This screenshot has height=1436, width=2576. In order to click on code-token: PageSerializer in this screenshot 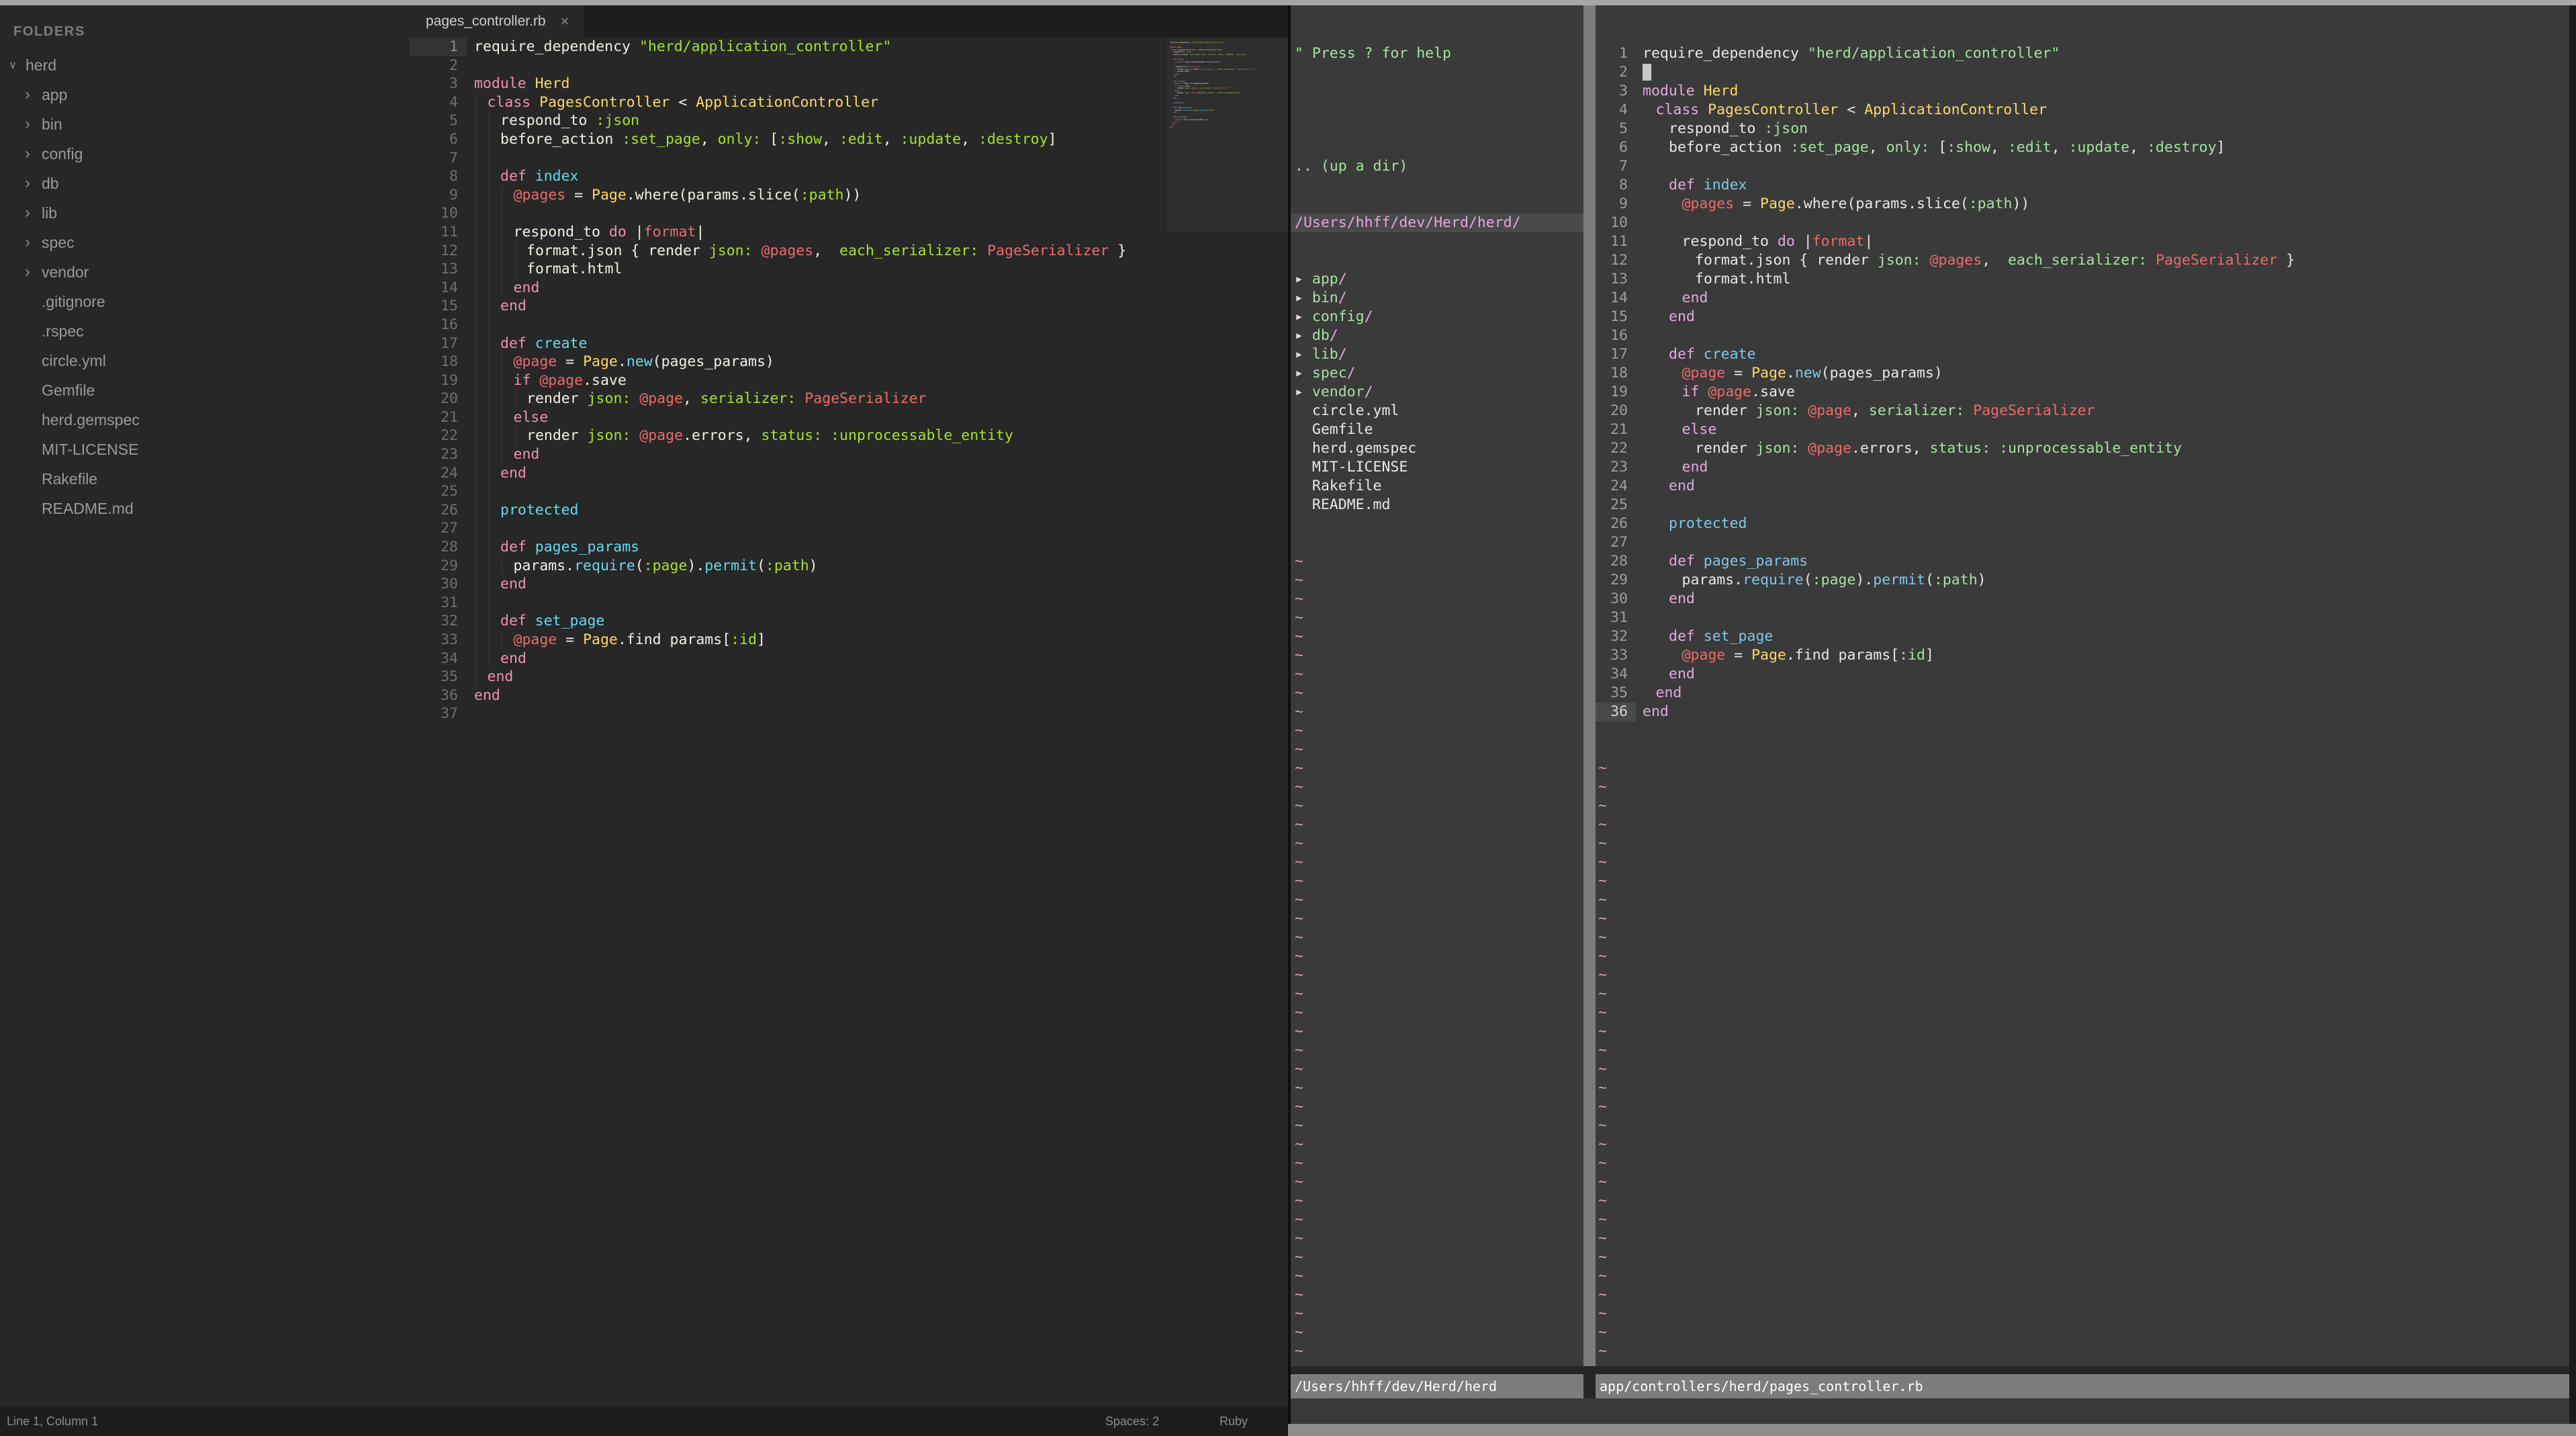, I will do `click(2034, 410)`.